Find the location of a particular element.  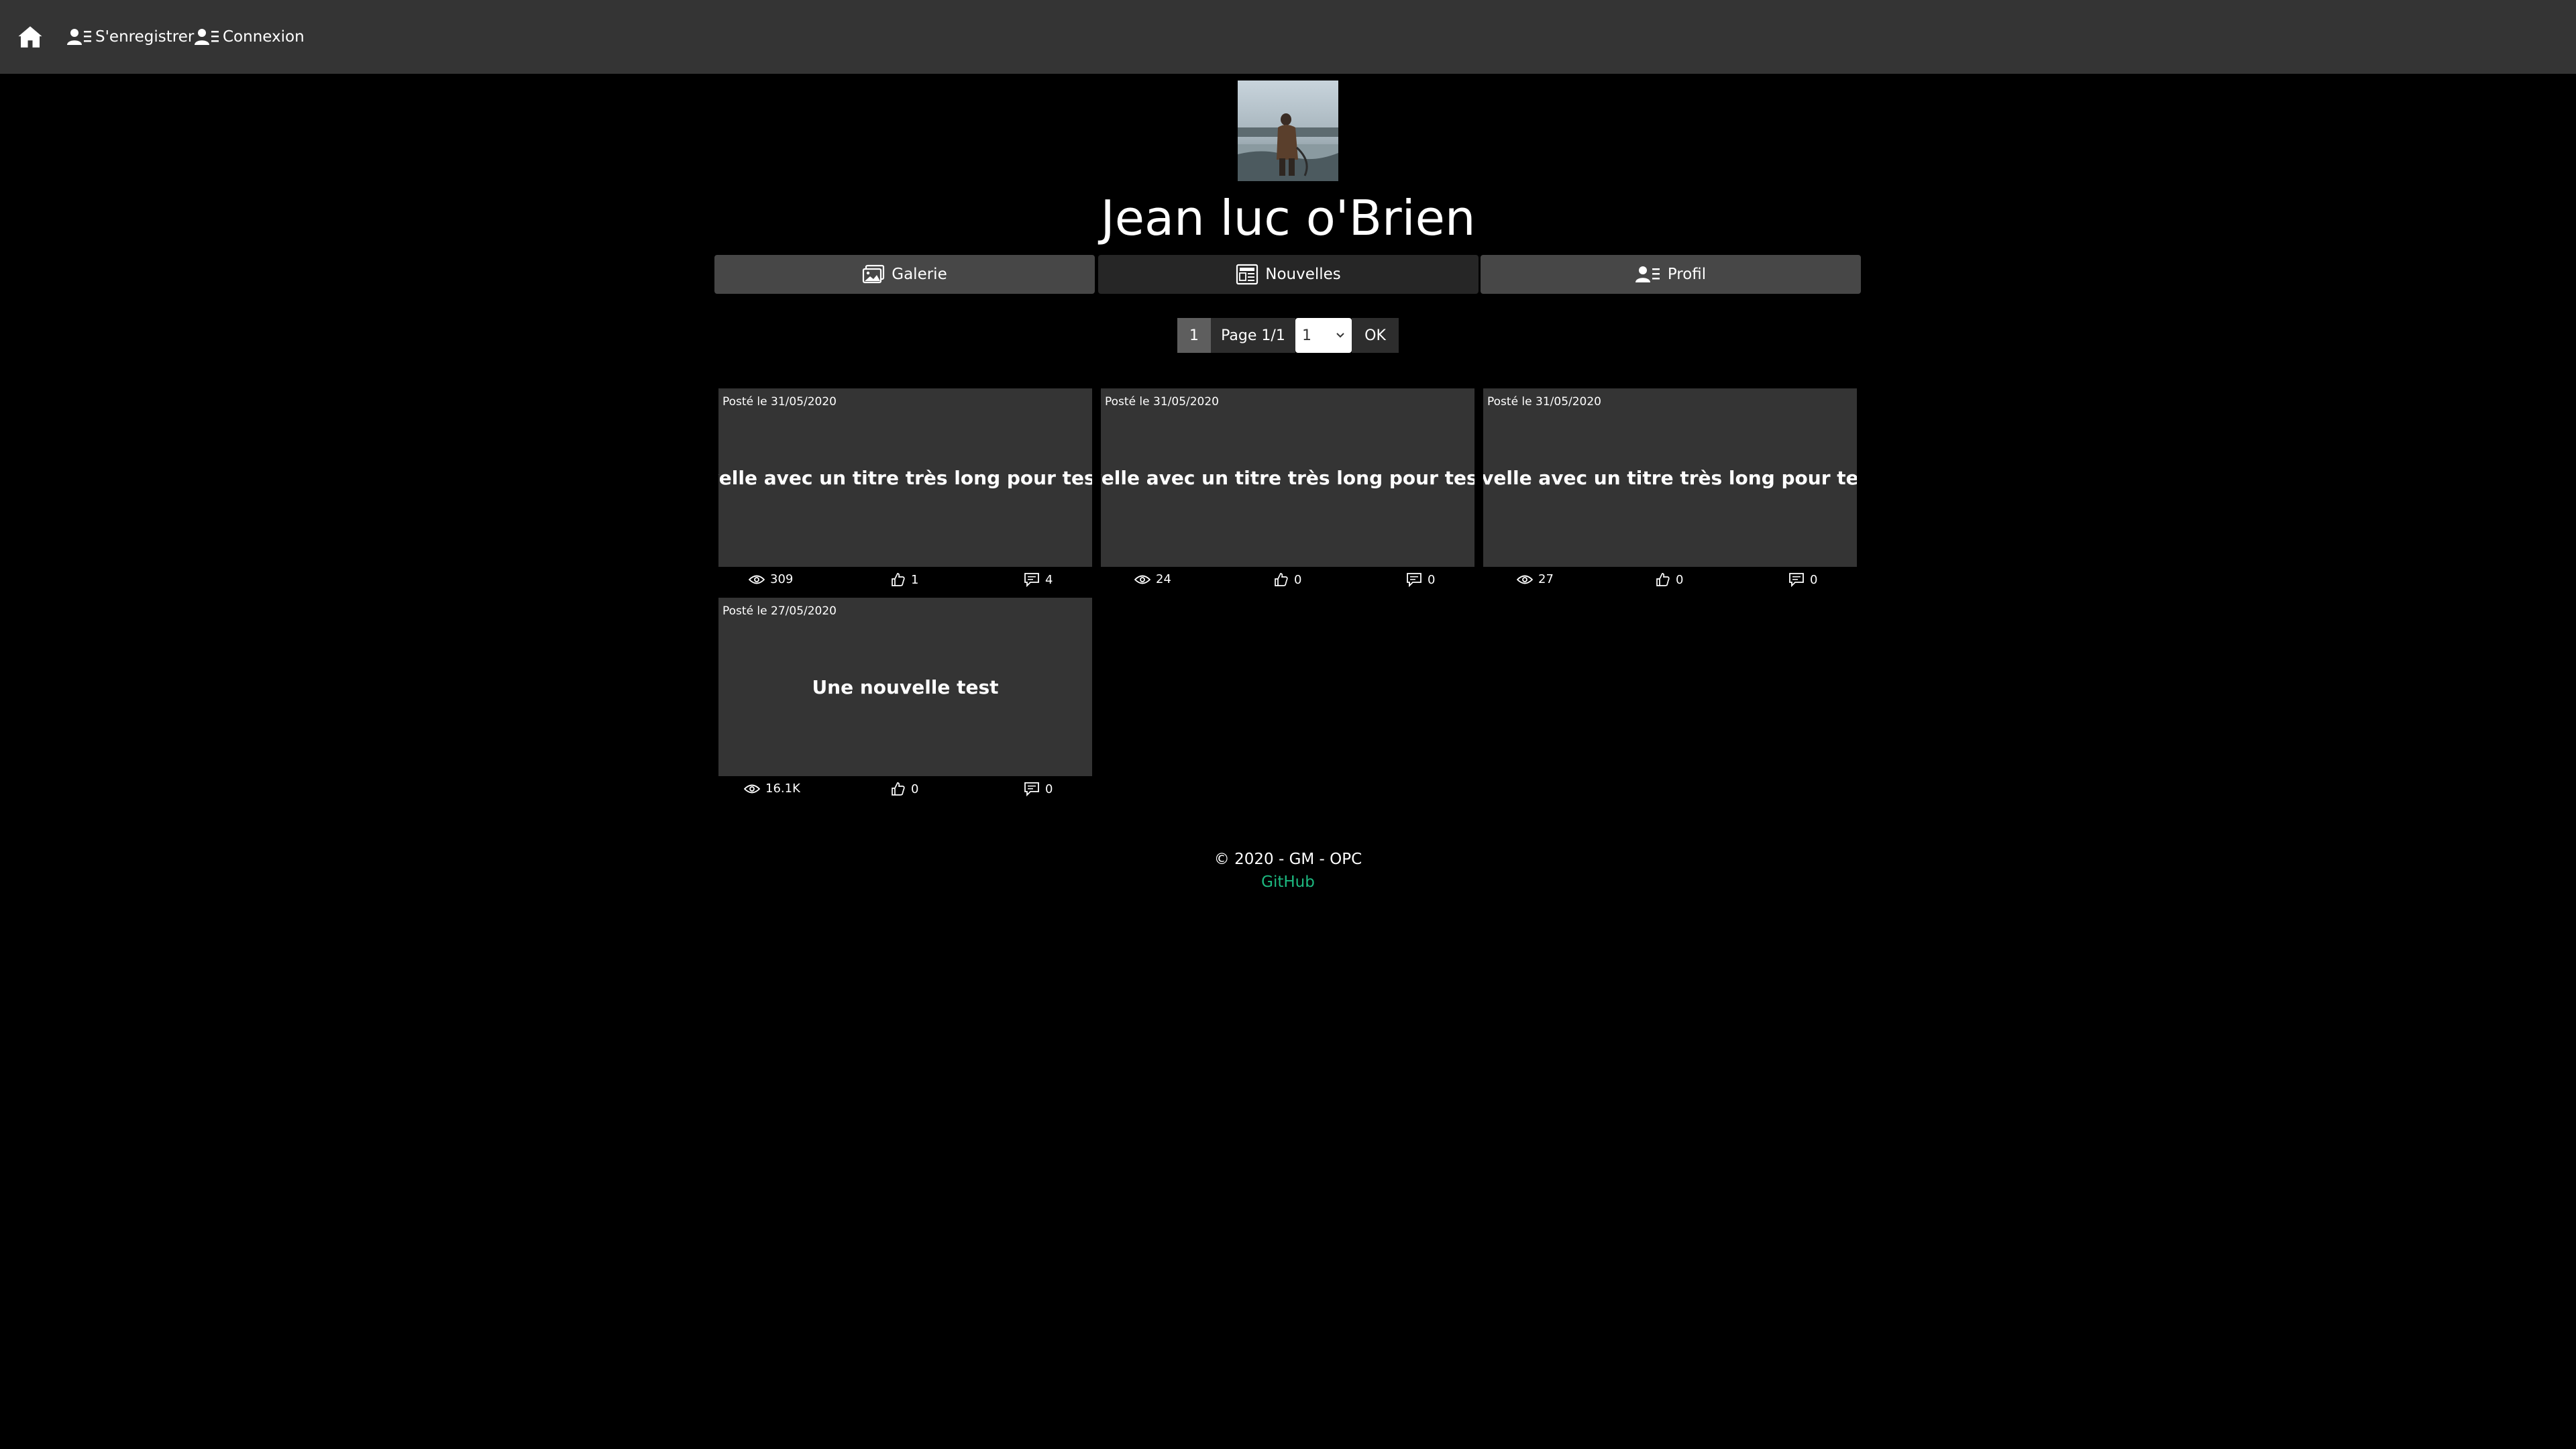

page-button-current: 1 is located at coordinates (1194, 335).